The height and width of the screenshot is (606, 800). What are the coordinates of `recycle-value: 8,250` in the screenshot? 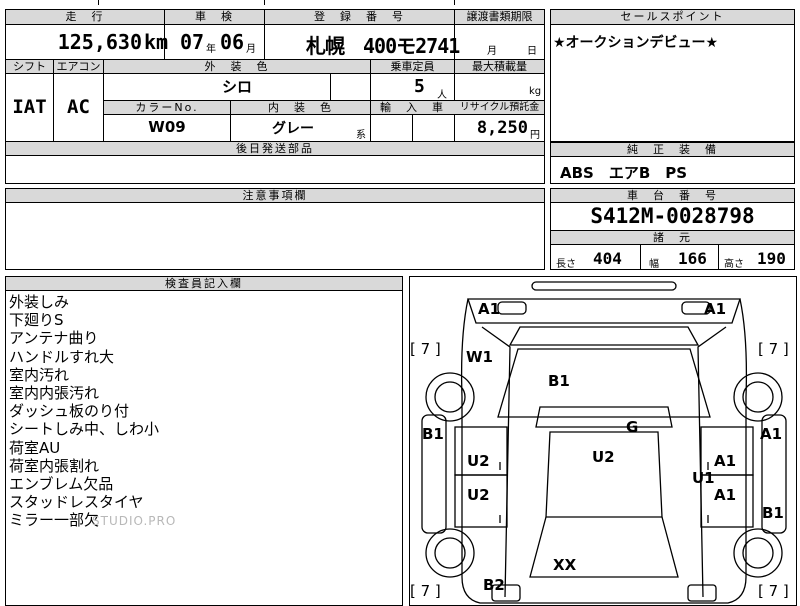 It's located at (502, 128).